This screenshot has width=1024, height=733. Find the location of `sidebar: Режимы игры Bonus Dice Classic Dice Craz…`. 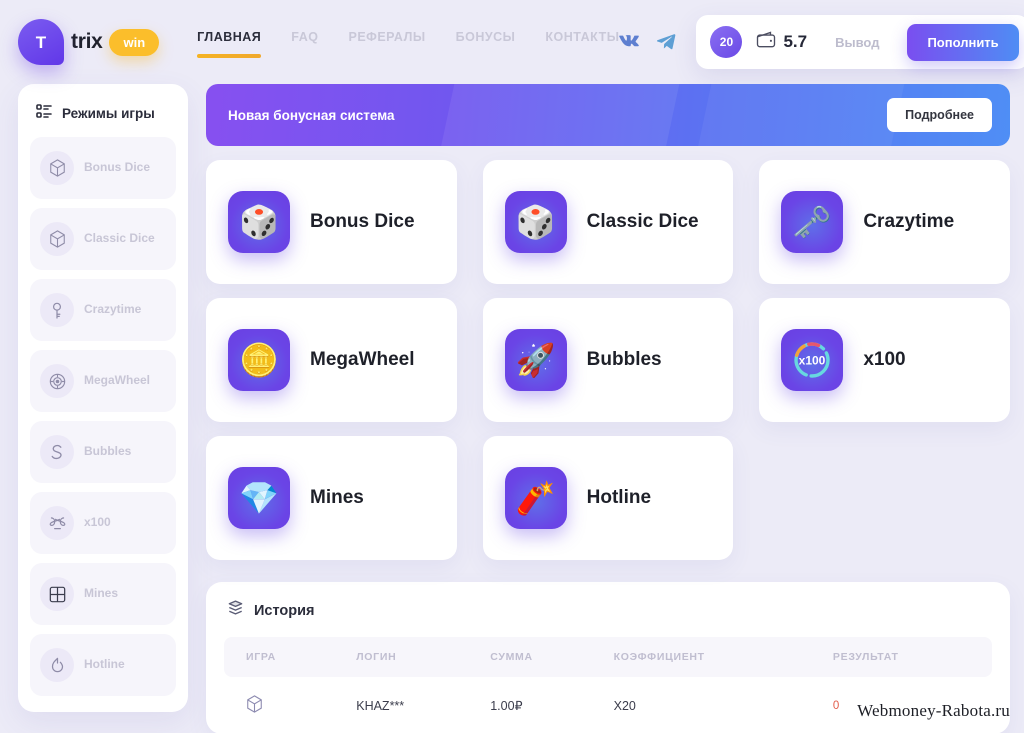

sidebar: Режимы игры Bonus Dice Classic Dice Craz… is located at coordinates (103, 398).